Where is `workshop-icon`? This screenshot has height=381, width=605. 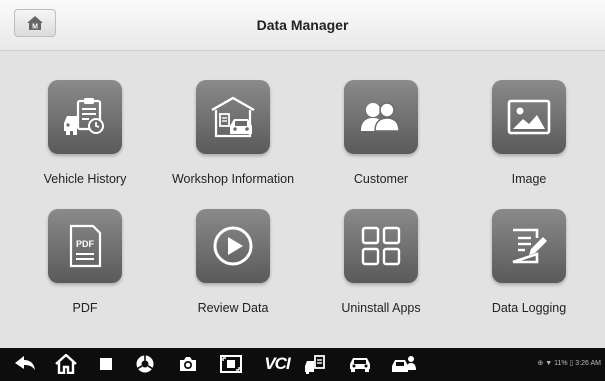 workshop-icon is located at coordinates (233, 117).